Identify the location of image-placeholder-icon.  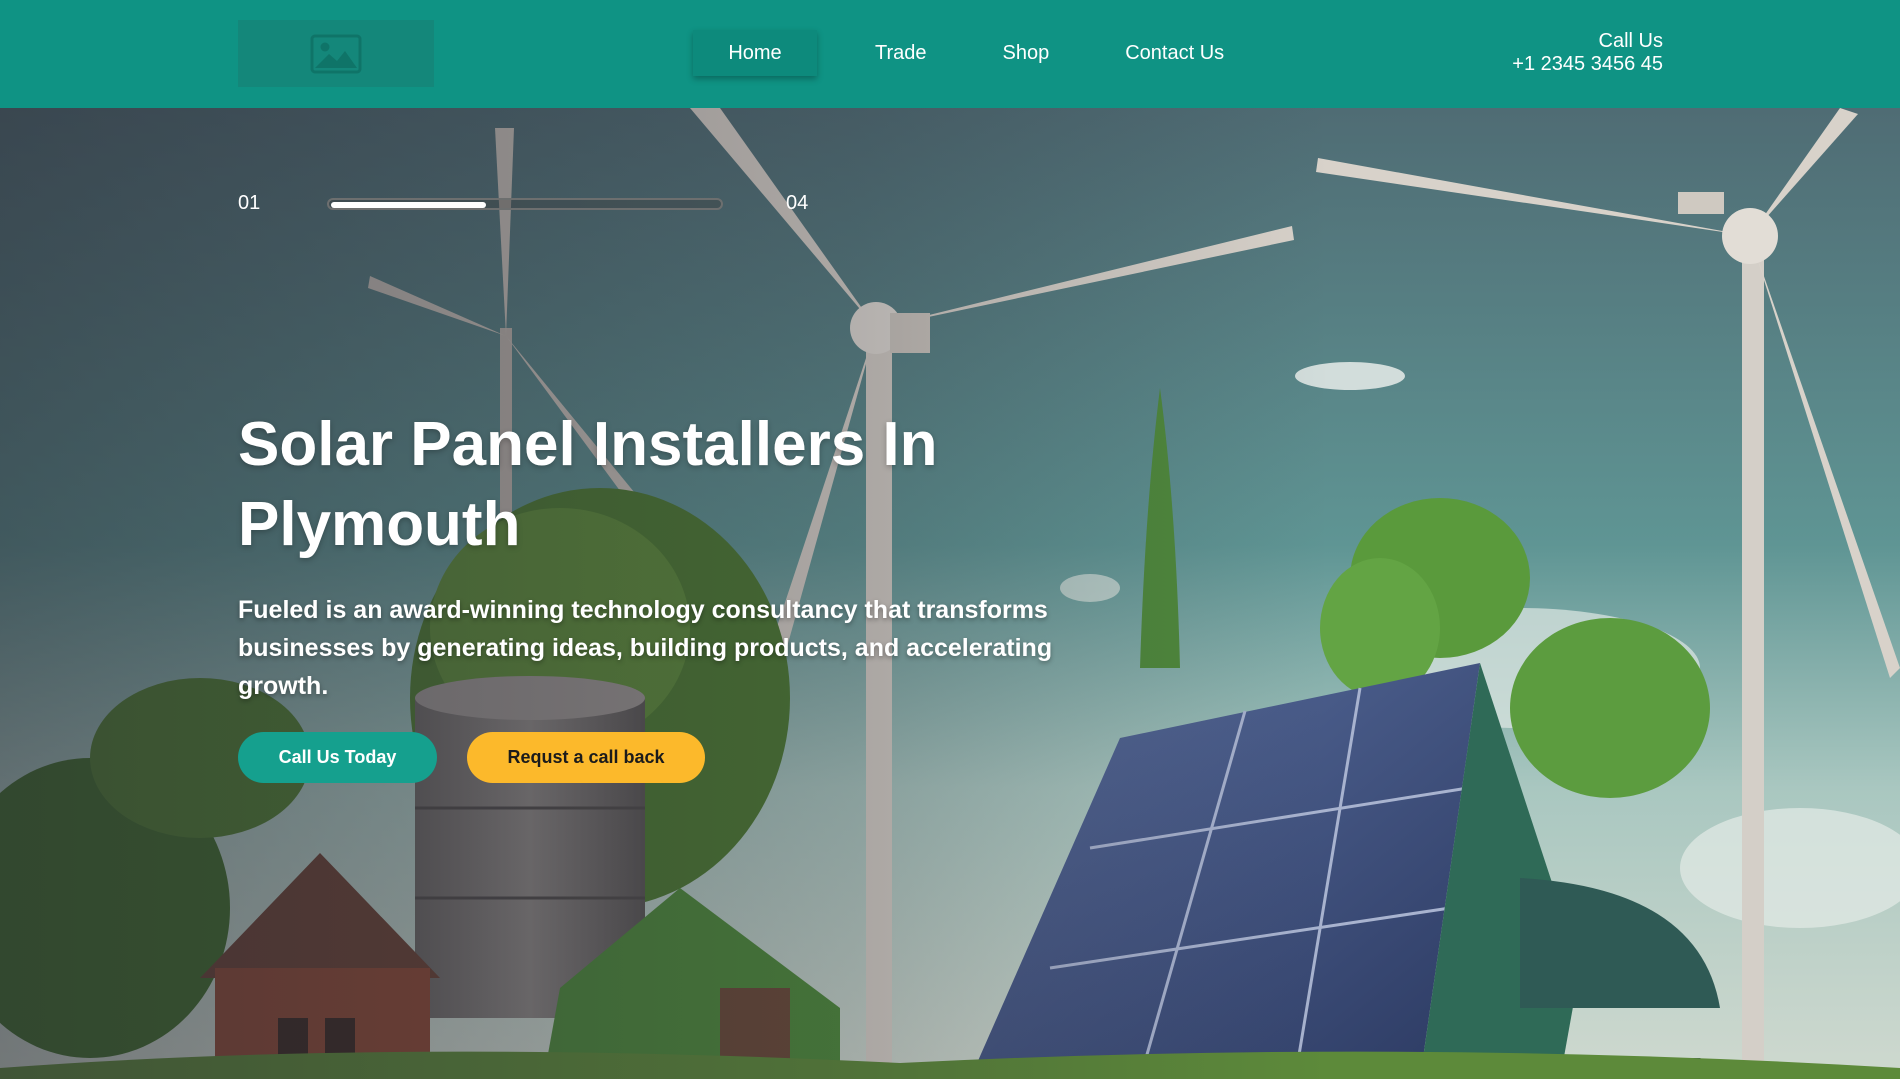
(336, 53).